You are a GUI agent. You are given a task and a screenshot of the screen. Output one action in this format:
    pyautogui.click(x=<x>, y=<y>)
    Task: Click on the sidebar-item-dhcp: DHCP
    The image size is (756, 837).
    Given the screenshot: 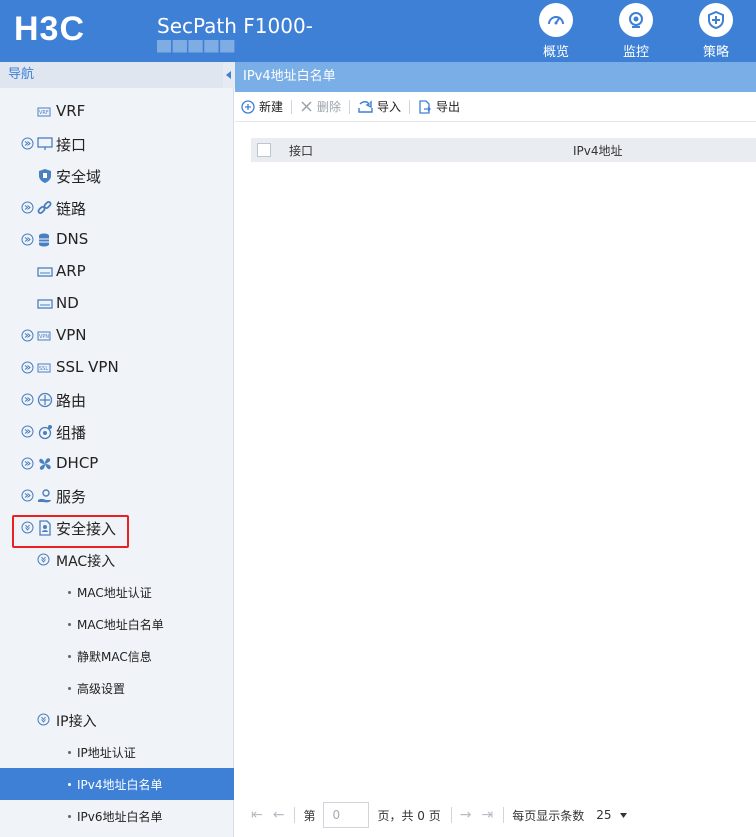 What is the action you would take?
    pyautogui.click(x=117, y=464)
    